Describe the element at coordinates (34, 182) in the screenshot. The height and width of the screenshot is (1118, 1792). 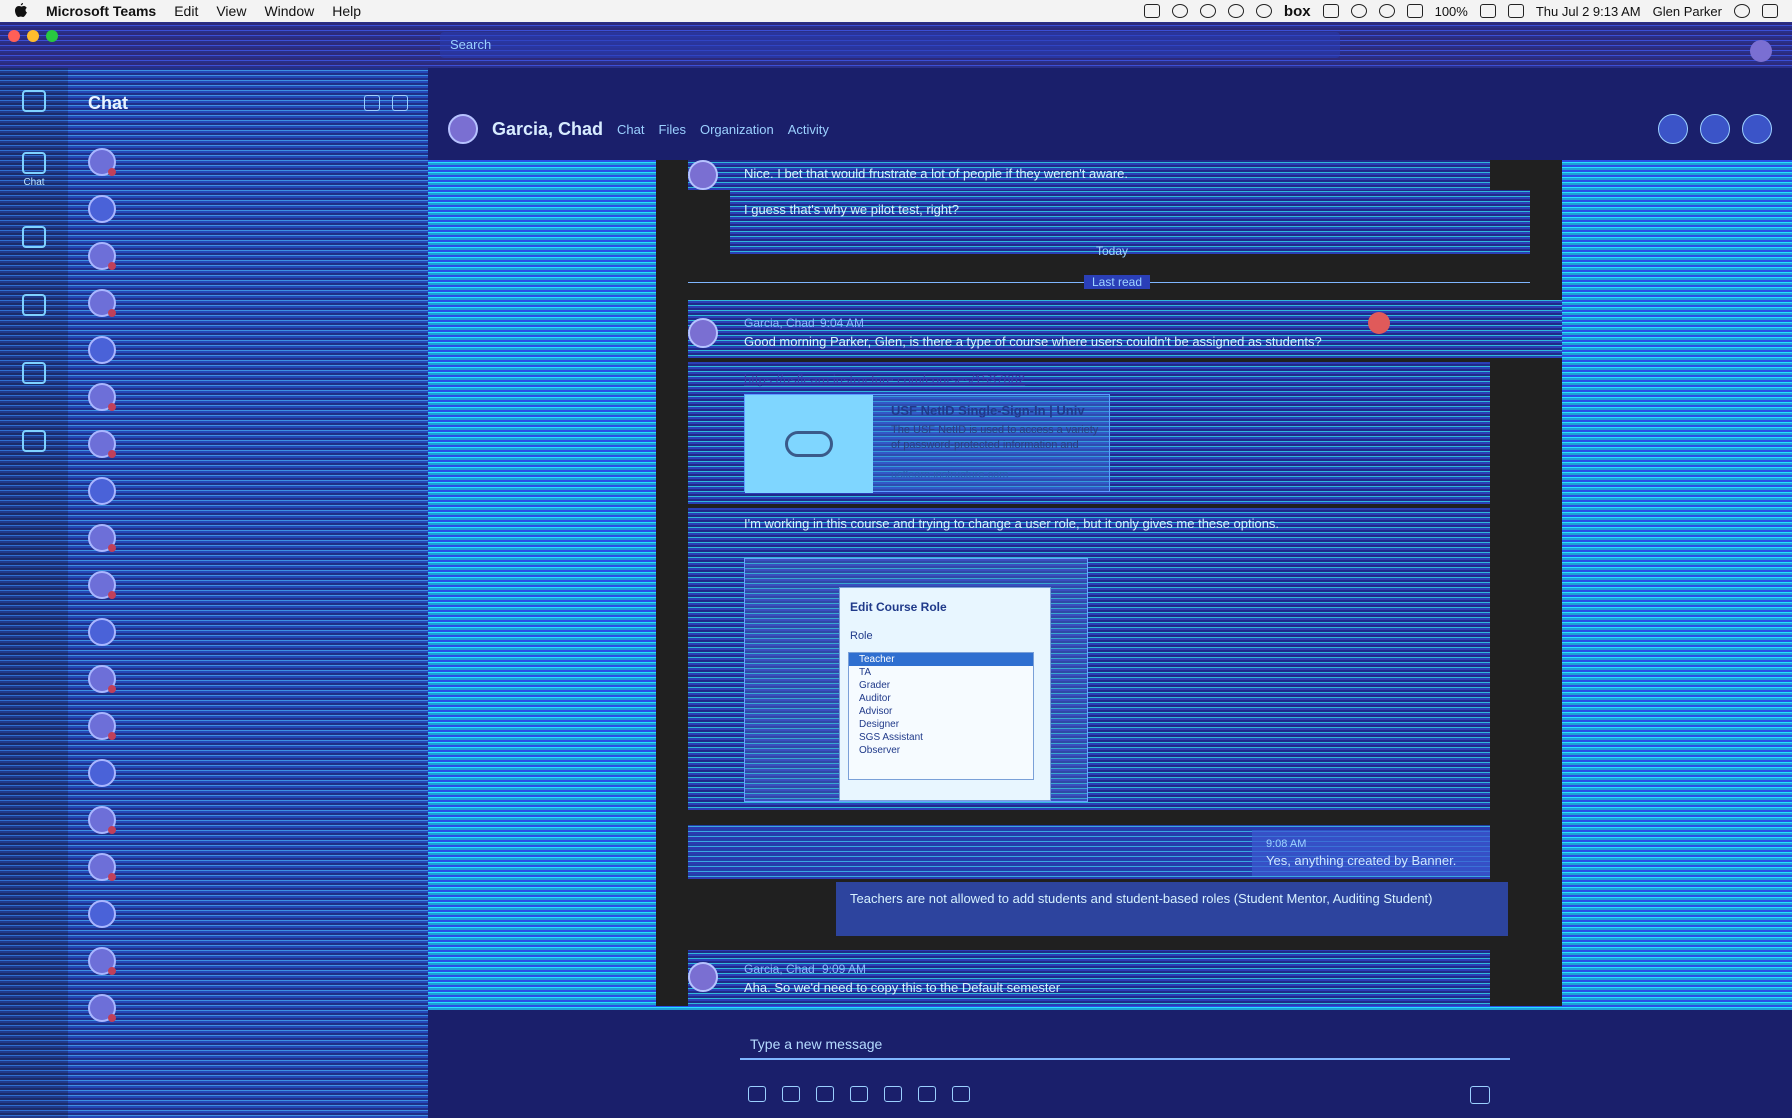
I see `rail-chat-label: Chat` at that location.